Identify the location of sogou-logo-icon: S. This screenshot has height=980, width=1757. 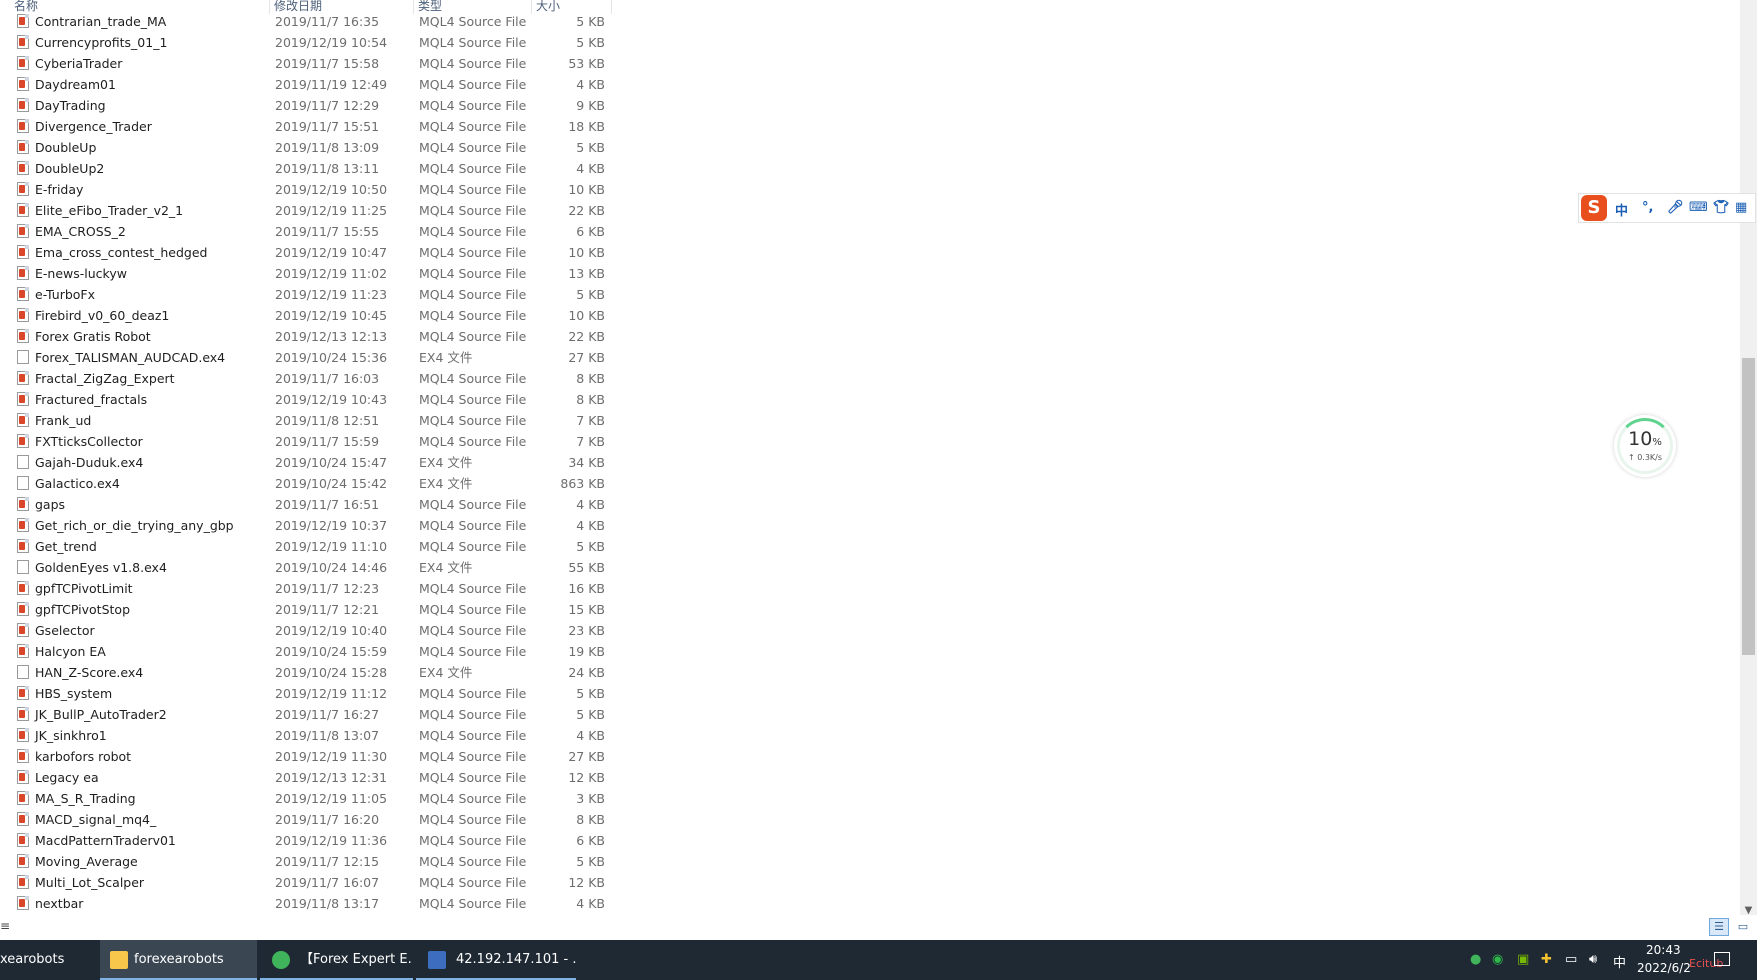
(1594, 208).